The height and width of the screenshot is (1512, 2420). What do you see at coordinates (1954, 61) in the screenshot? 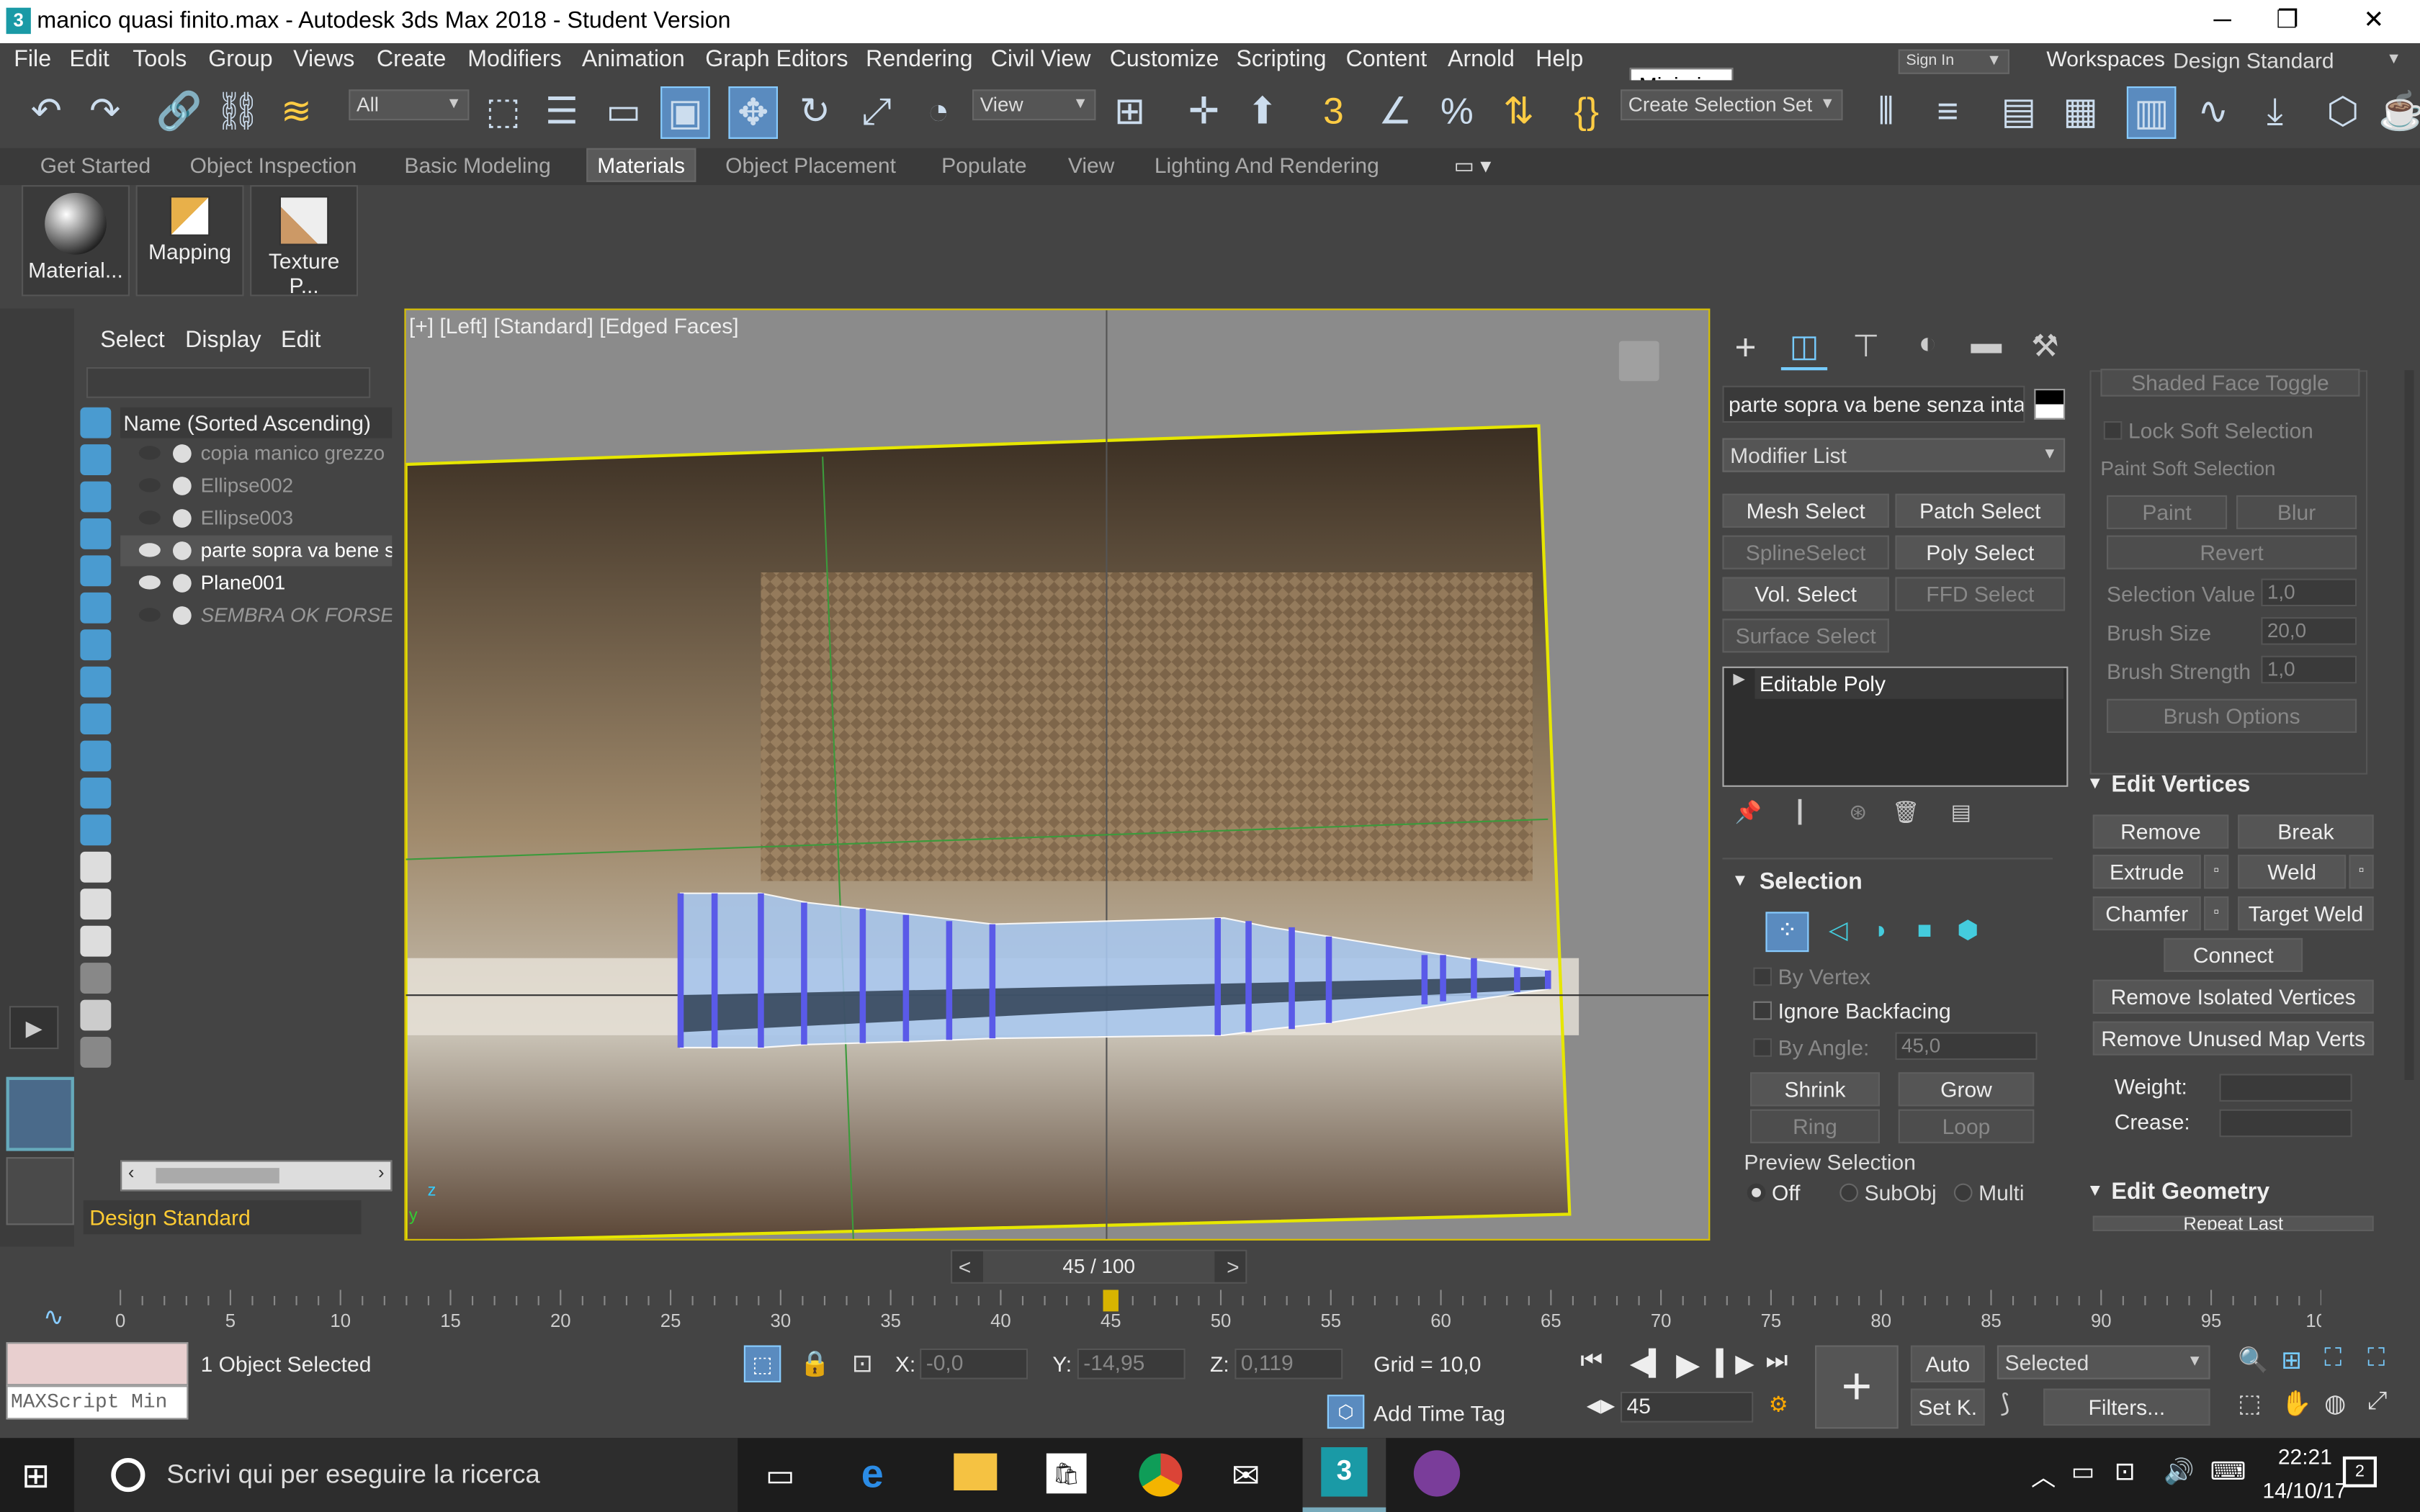
I see `sign-in-dropdown: Sign In` at bounding box center [1954, 61].